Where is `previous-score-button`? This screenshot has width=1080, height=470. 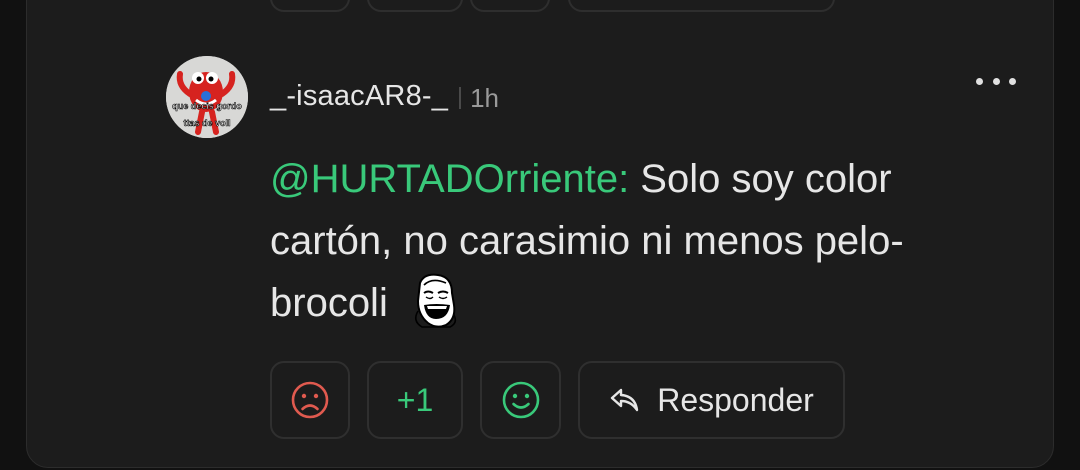 previous-score-button is located at coordinates (415, 6).